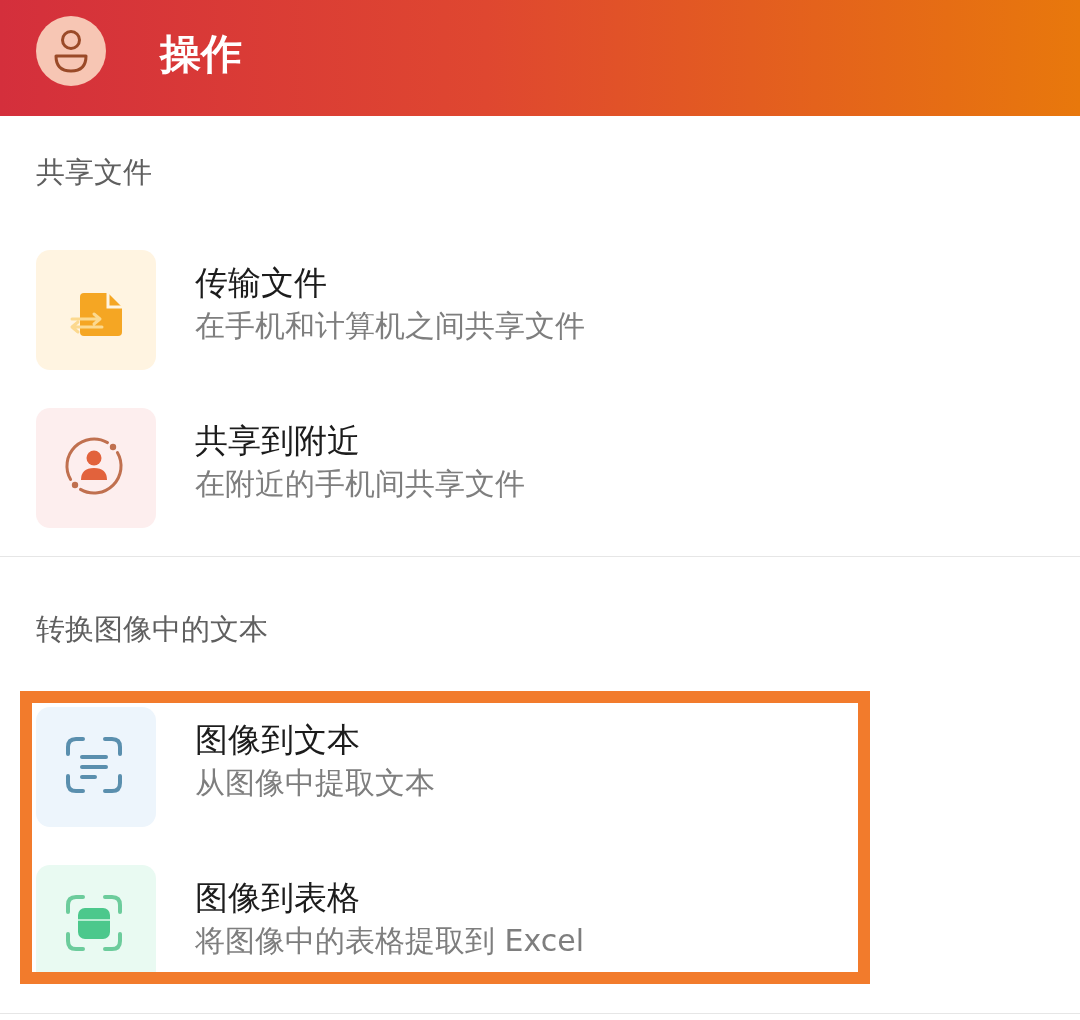  I want to click on scan-text-icon, so click(96, 767).